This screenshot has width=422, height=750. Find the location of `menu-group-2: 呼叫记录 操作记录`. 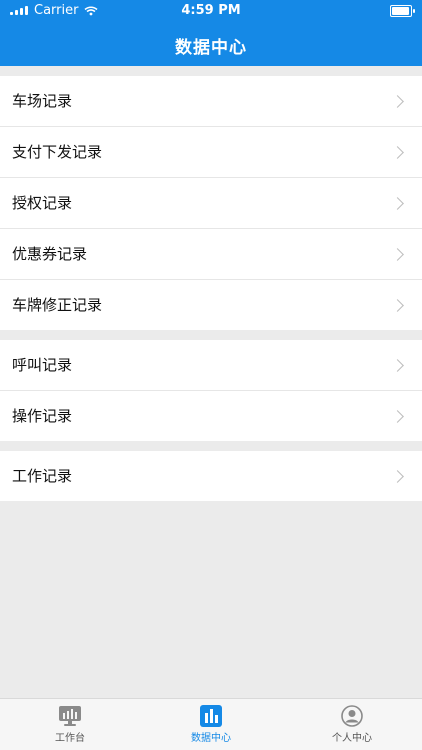

menu-group-2: 呼叫记录 操作记录 is located at coordinates (211, 390).